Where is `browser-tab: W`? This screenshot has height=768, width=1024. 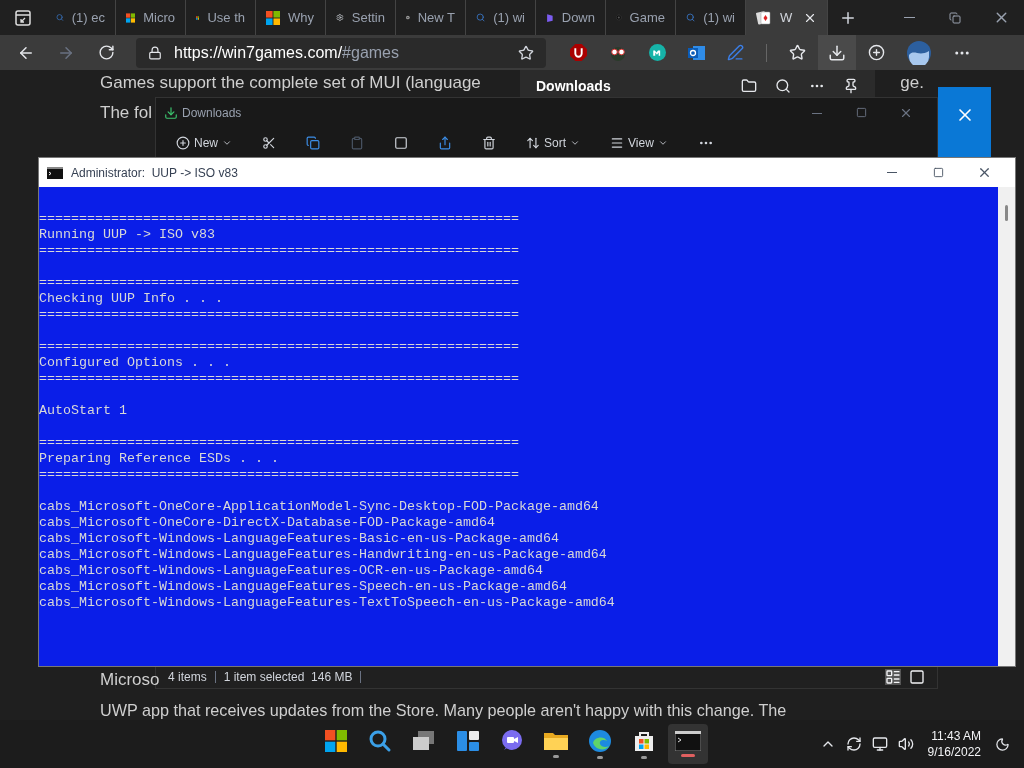
browser-tab: W is located at coordinates (787, 17).